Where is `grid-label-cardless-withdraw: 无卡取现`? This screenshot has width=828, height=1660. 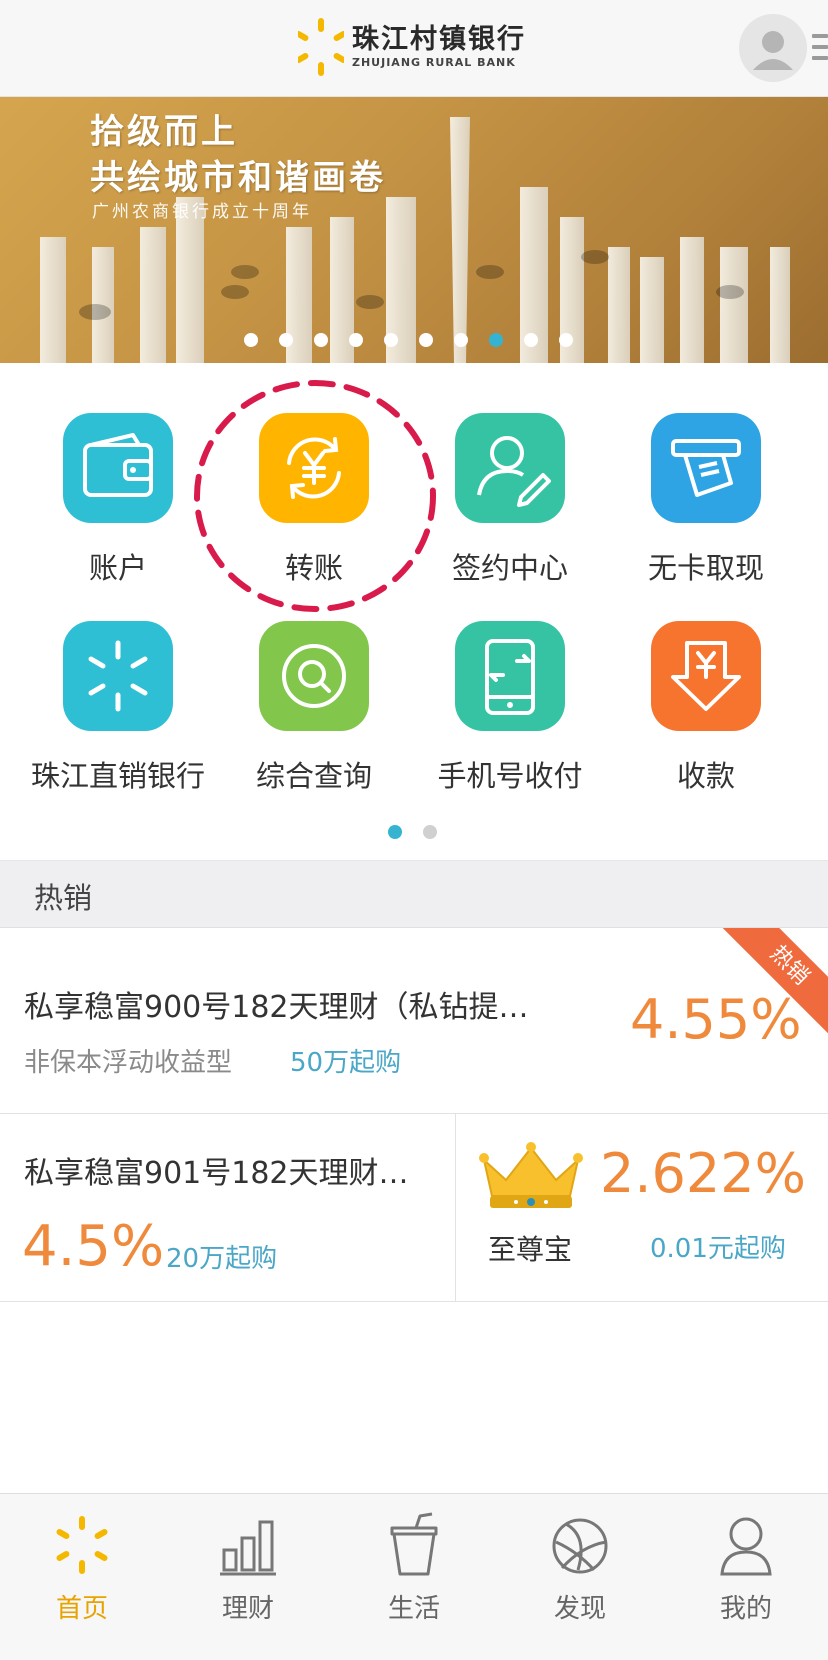
grid-label-cardless-withdraw: 无卡取现 is located at coordinates (705, 568).